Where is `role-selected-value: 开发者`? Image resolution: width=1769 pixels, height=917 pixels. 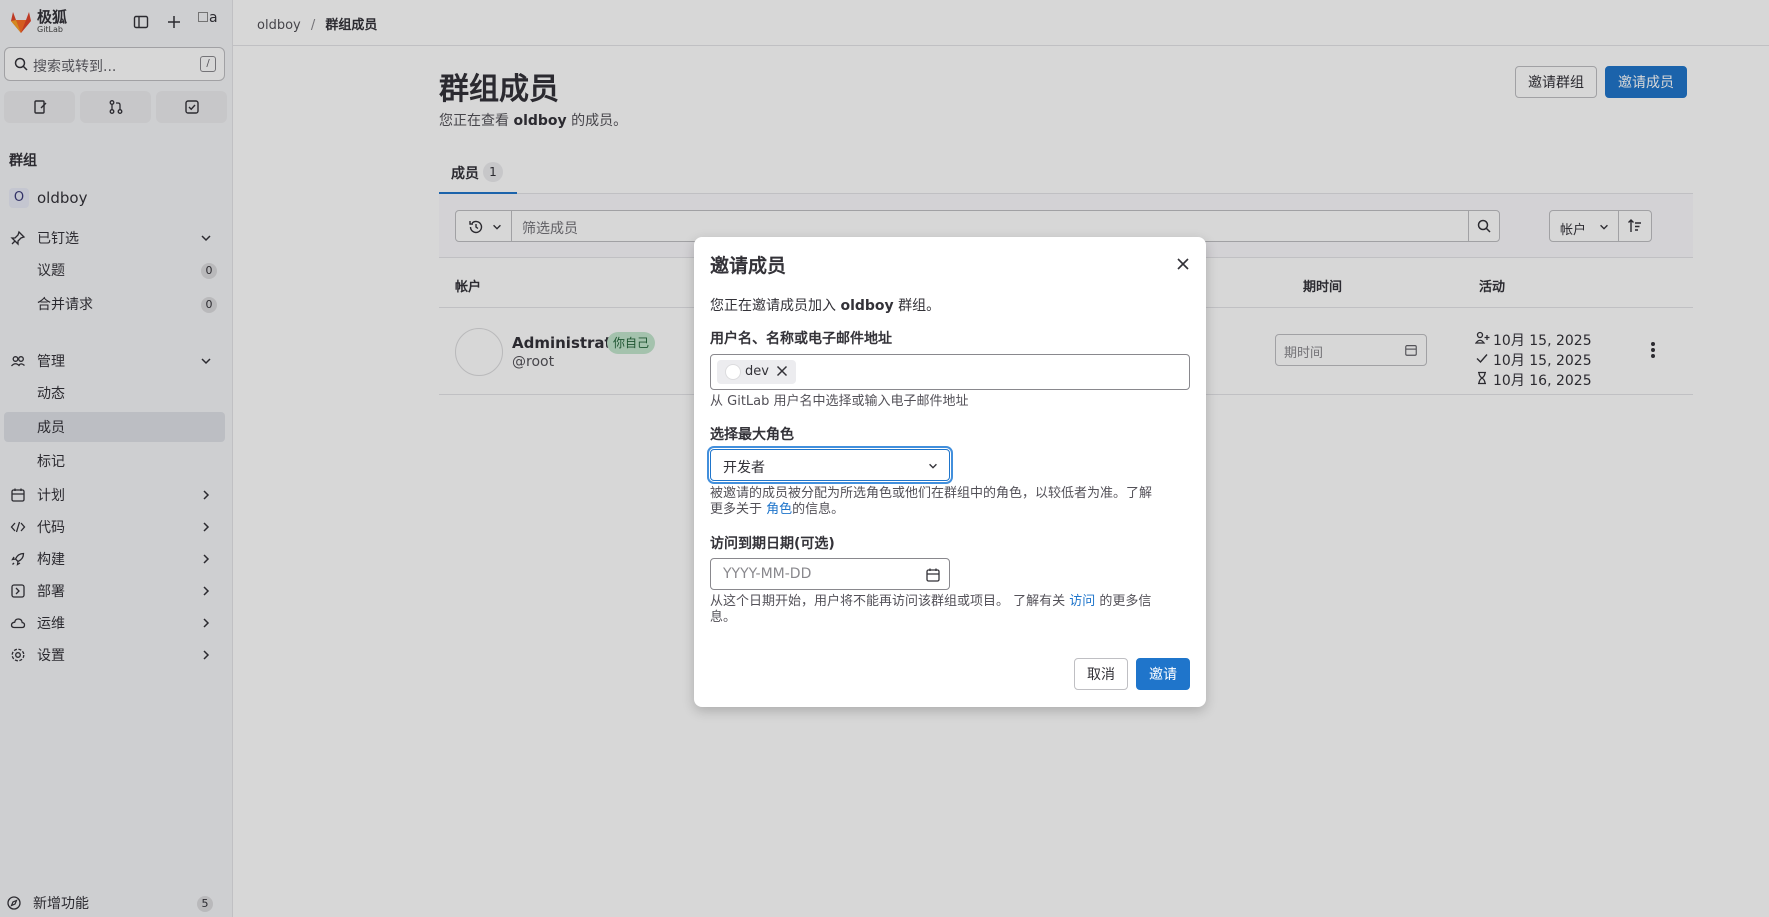 role-selected-value: 开发者 is located at coordinates (744, 468).